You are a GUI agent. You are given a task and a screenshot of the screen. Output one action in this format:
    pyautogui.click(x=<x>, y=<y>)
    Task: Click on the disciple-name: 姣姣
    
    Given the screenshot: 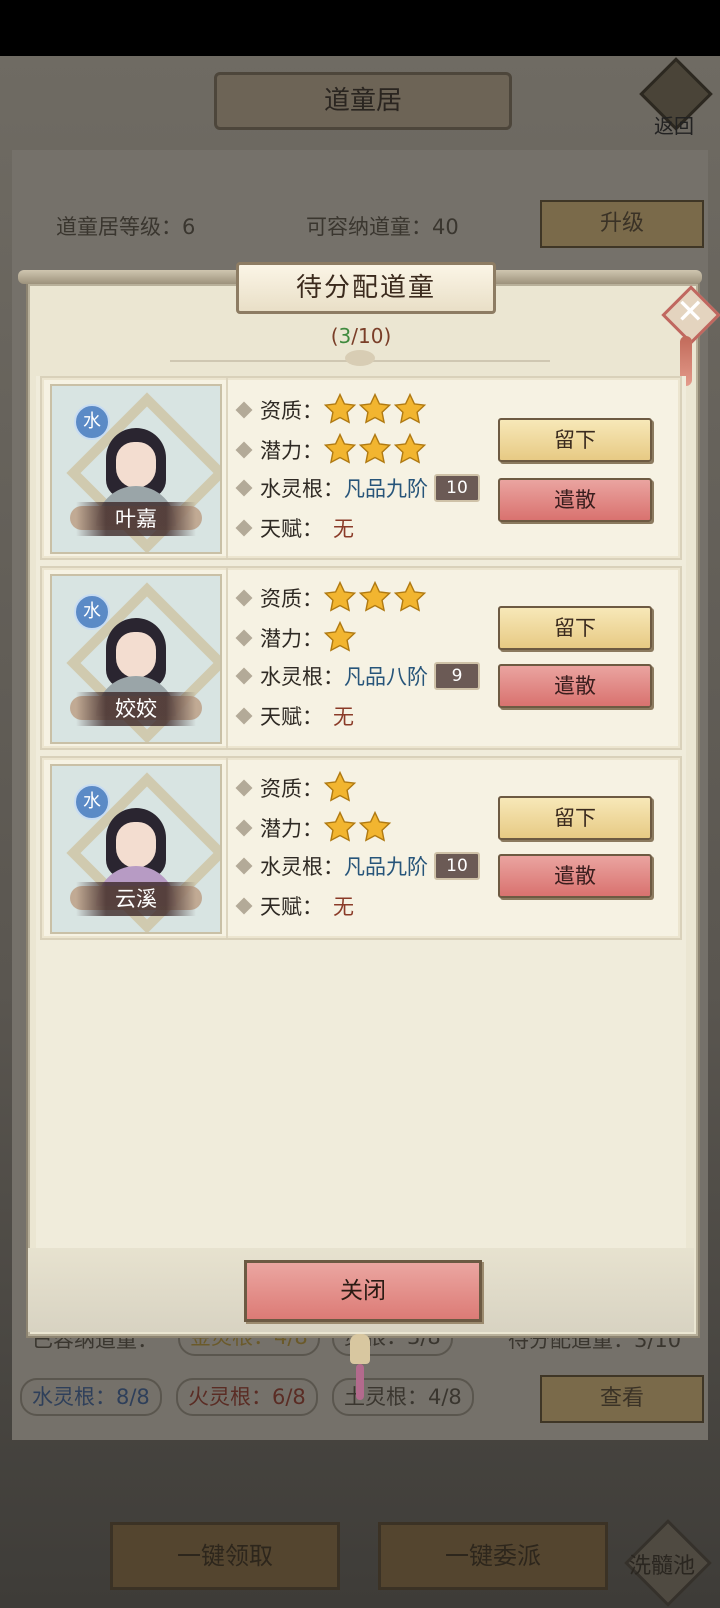 What is the action you would take?
    pyautogui.click(x=136, y=709)
    